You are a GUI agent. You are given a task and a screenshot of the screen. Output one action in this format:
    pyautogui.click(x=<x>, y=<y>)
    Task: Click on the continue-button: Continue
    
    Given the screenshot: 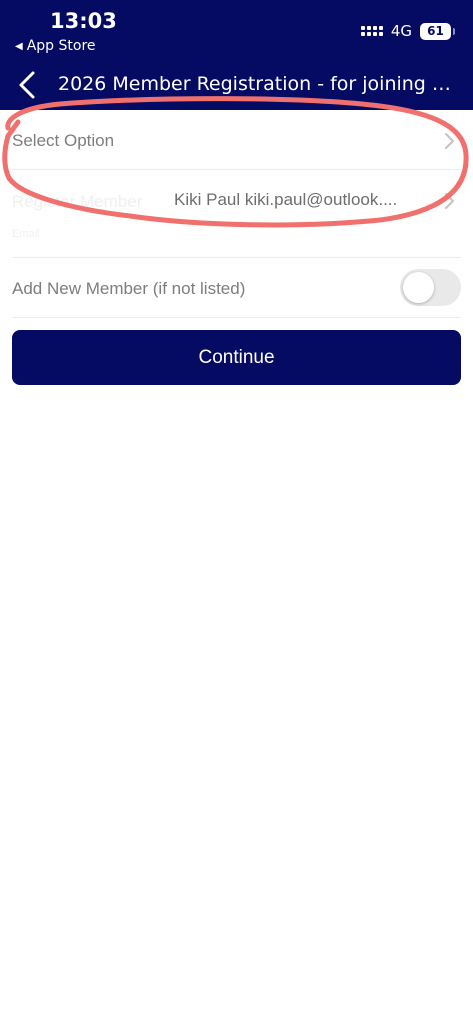 What is the action you would take?
    pyautogui.click(x=236, y=357)
    